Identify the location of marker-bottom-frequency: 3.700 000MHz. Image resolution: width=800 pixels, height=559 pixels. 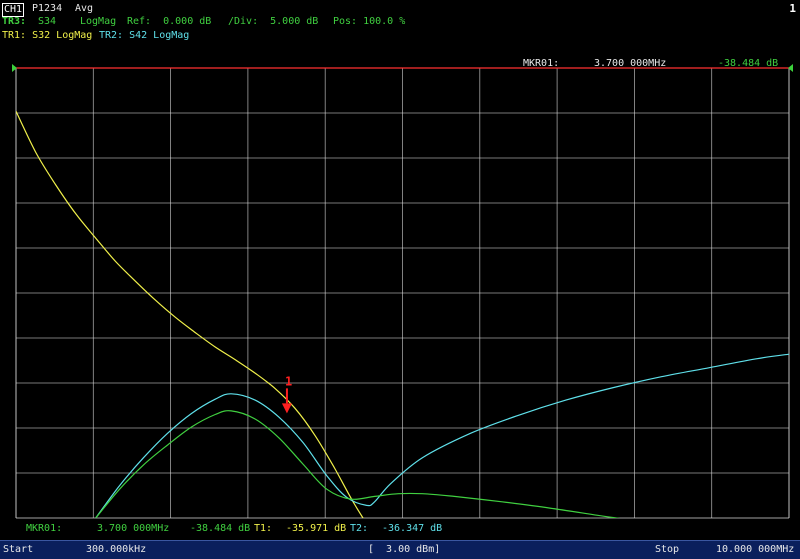
(133, 528).